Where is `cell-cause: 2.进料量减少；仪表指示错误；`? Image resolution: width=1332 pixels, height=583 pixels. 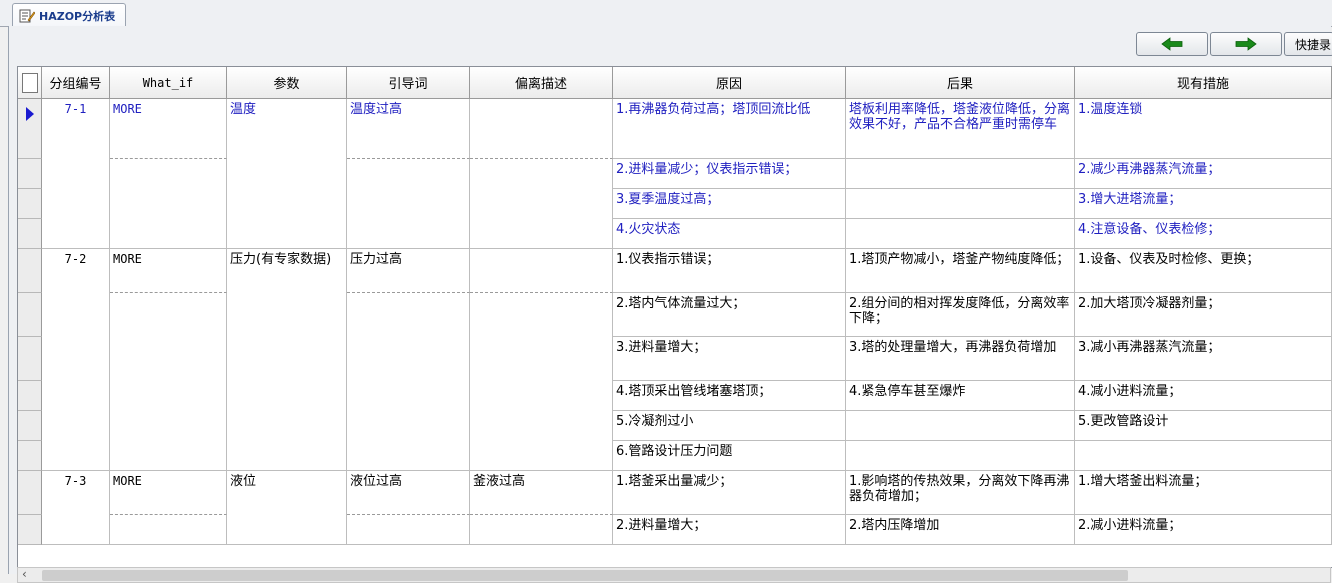 cell-cause: 2.进料量减少；仪表指示错误； is located at coordinates (729, 174).